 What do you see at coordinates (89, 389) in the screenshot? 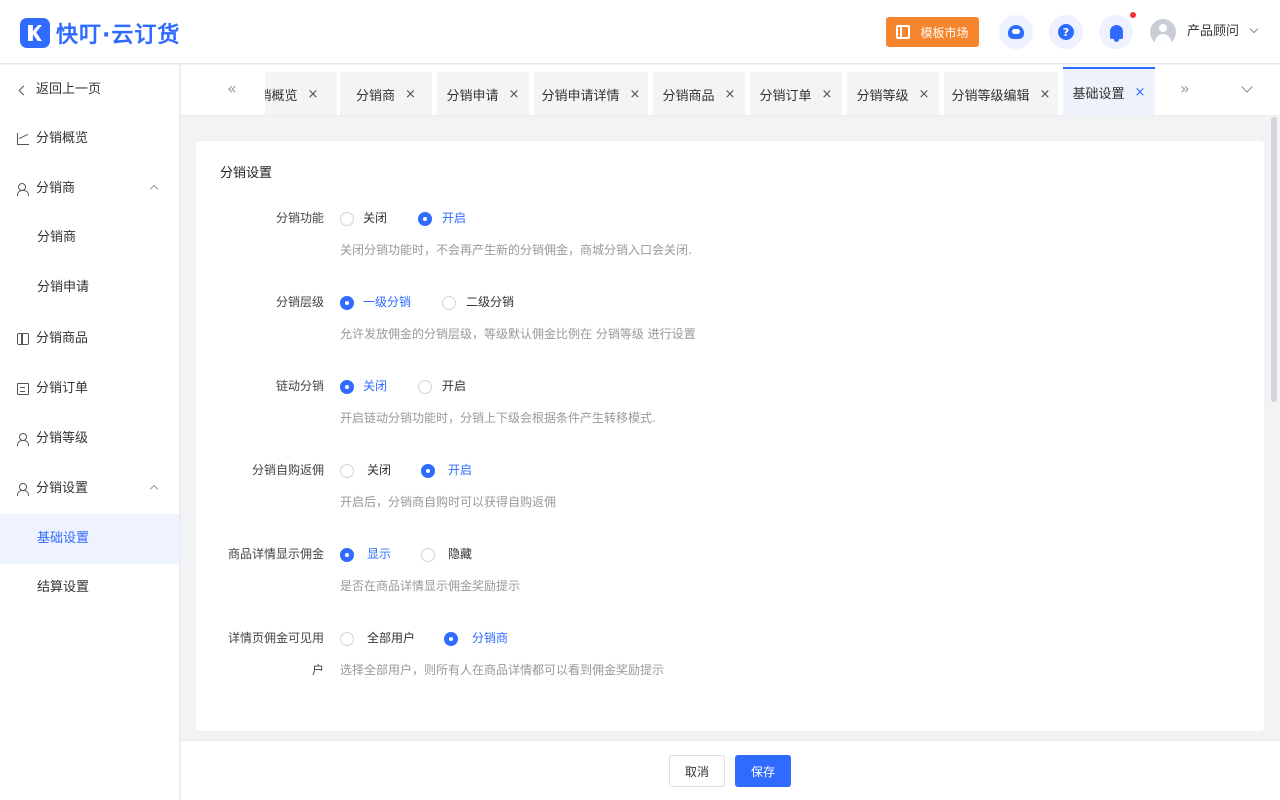
I see `sidebar-item-orders: 分销订单` at bounding box center [89, 389].